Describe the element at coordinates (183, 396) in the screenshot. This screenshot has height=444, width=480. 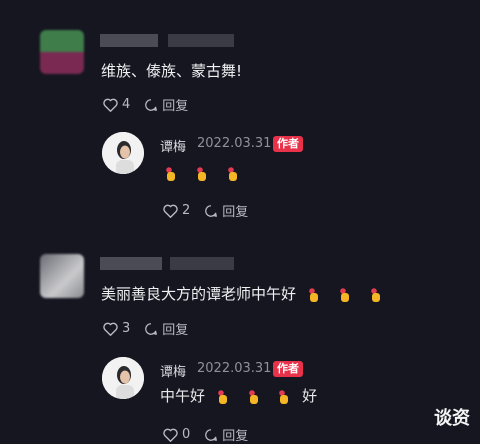
I see `reply-text: 中午好` at that location.